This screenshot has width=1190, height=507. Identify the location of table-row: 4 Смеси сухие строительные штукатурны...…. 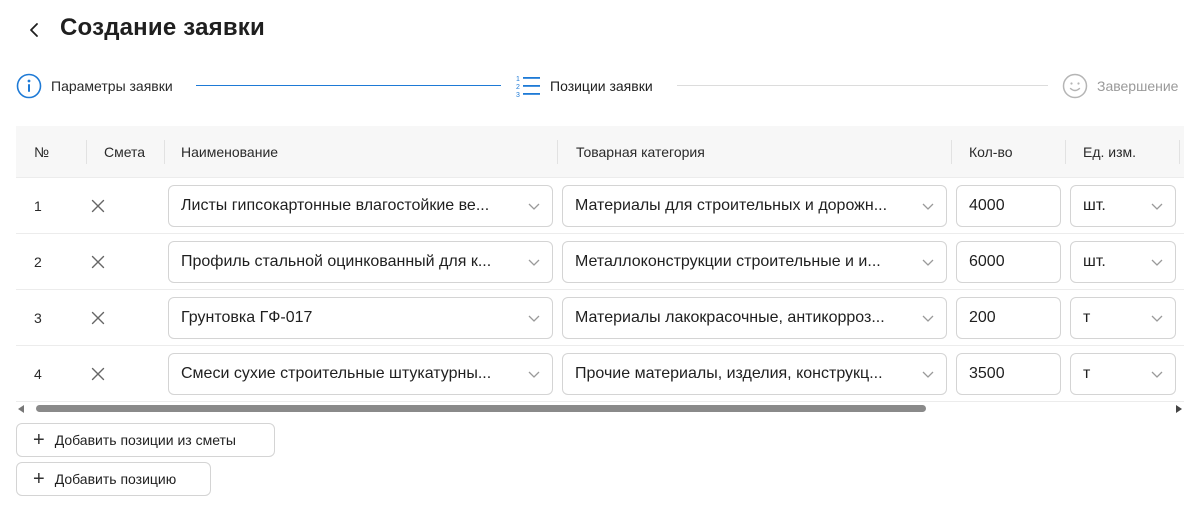
(600, 374).